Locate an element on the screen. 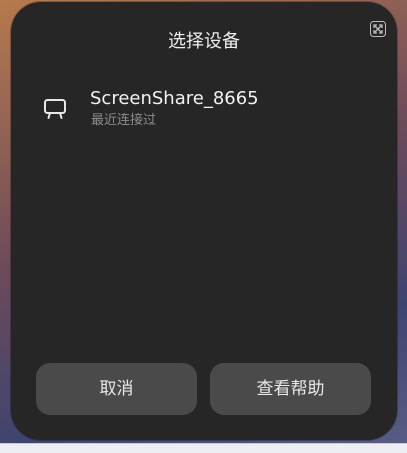 The height and width of the screenshot is (453, 407). device-status: 最近连接过 is located at coordinates (124, 120).